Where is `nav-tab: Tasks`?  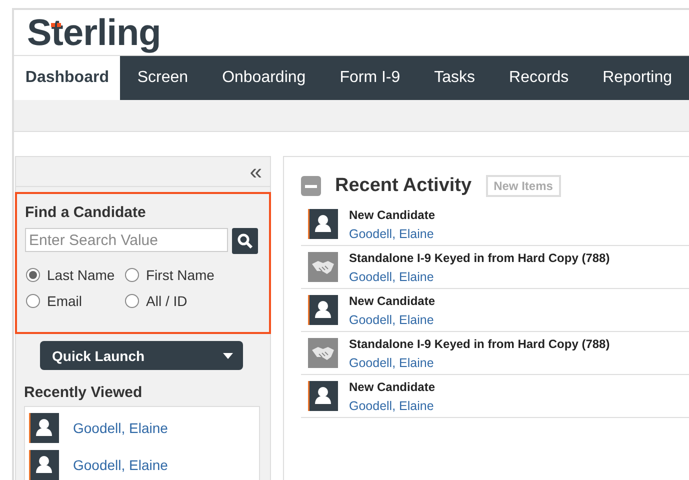
nav-tab: Tasks is located at coordinates (454, 78).